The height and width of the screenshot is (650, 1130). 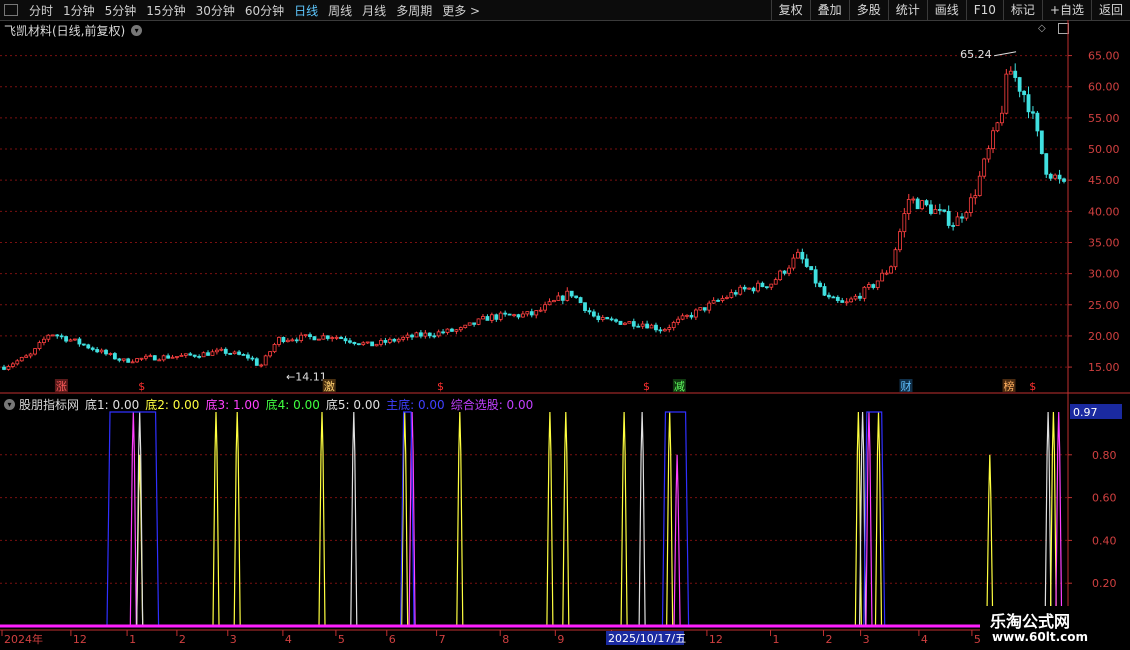 What do you see at coordinates (906, 386) in the screenshot?
I see `event-marker: 财` at bounding box center [906, 386].